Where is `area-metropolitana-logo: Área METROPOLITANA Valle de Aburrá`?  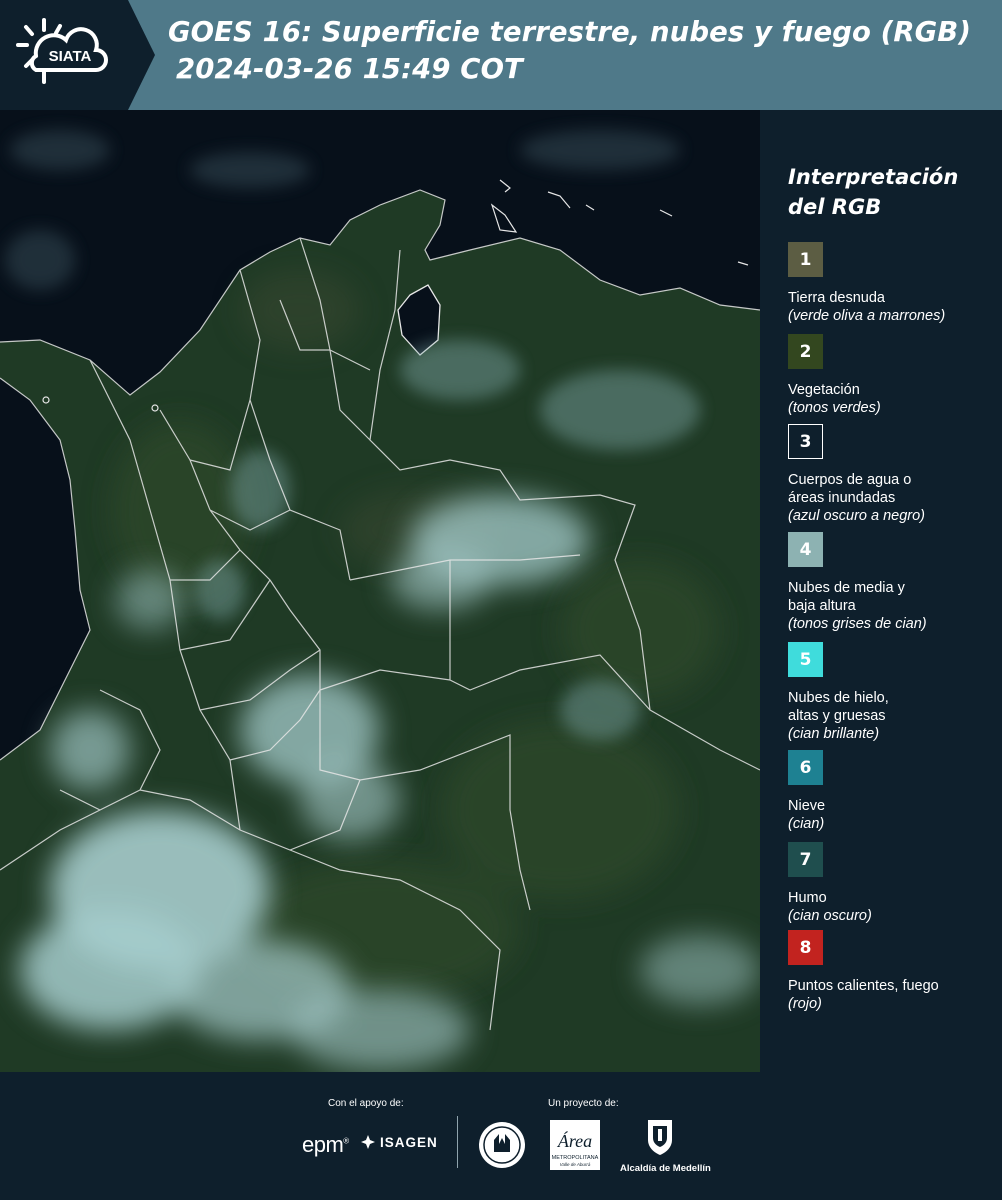
area-metropolitana-logo: Área METROPOLITANA Valle de Aburrá is located at coordinates (575, 1147).